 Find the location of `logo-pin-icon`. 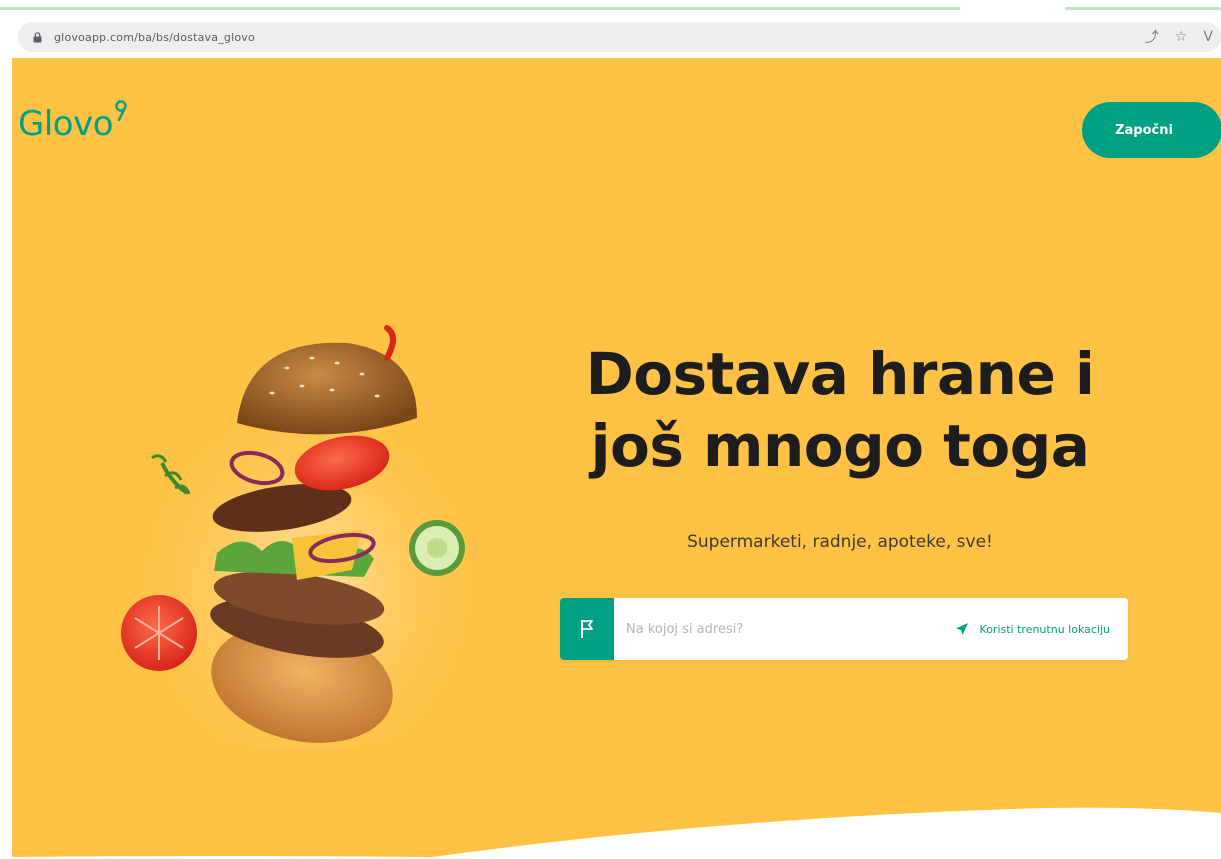

logo-pin-icon is located at coordinates (121, 111).